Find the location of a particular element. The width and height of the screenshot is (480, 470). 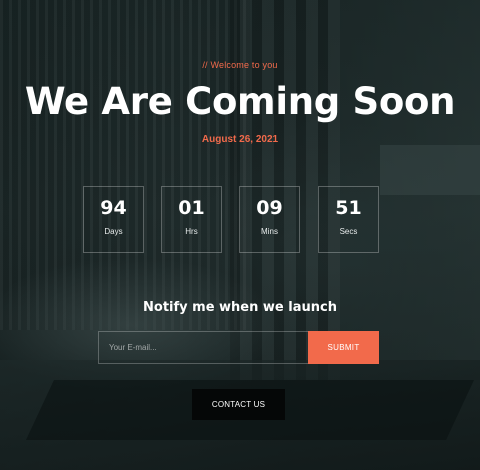

countdown-days-label: Days is located at coordinates (113, 231).